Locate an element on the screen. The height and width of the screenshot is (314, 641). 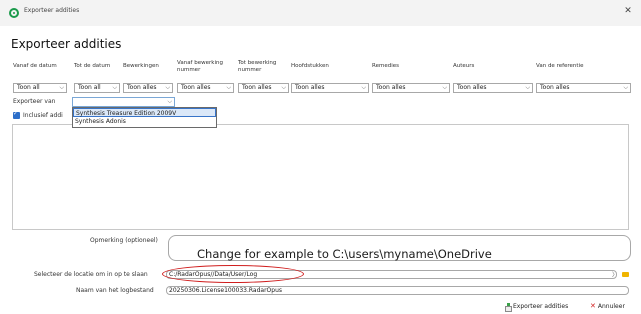
save-location-label: Selecteer de locatie om in op te slaan is located at coordinates (91, 274).